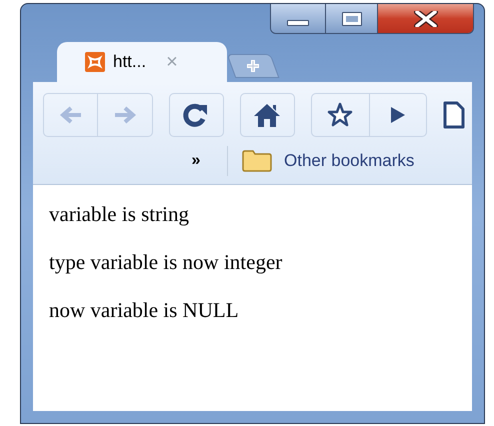  What do you see at coordinates (95, 62) in the screenshot?
I see `app-icon` at bounding box center [95, 62].